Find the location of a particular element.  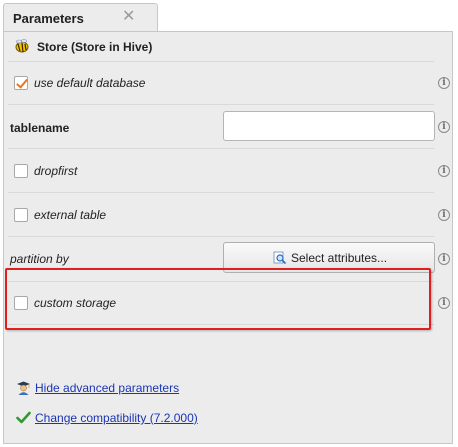

external-table-checkbox is located at coordinates (21, 215).